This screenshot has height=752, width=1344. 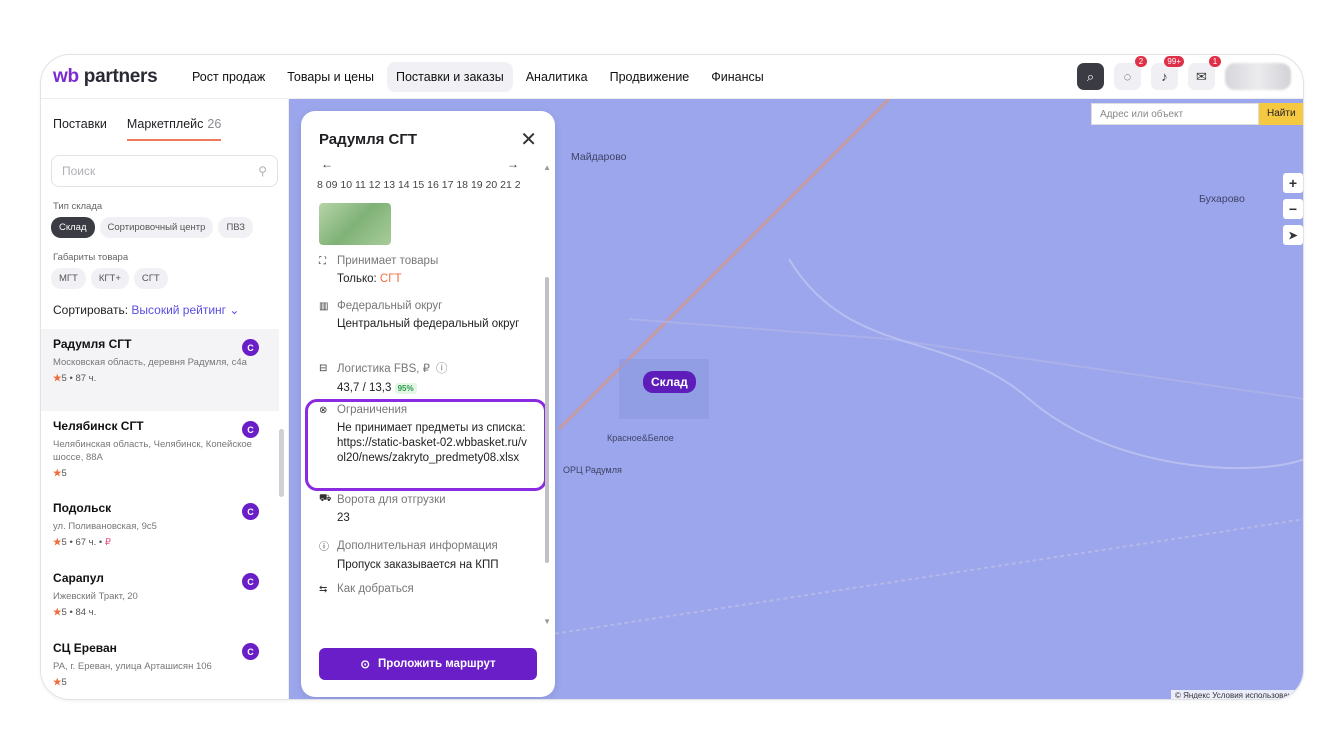 I want to click on panel-scrollbar, so click(x=547, y=420).